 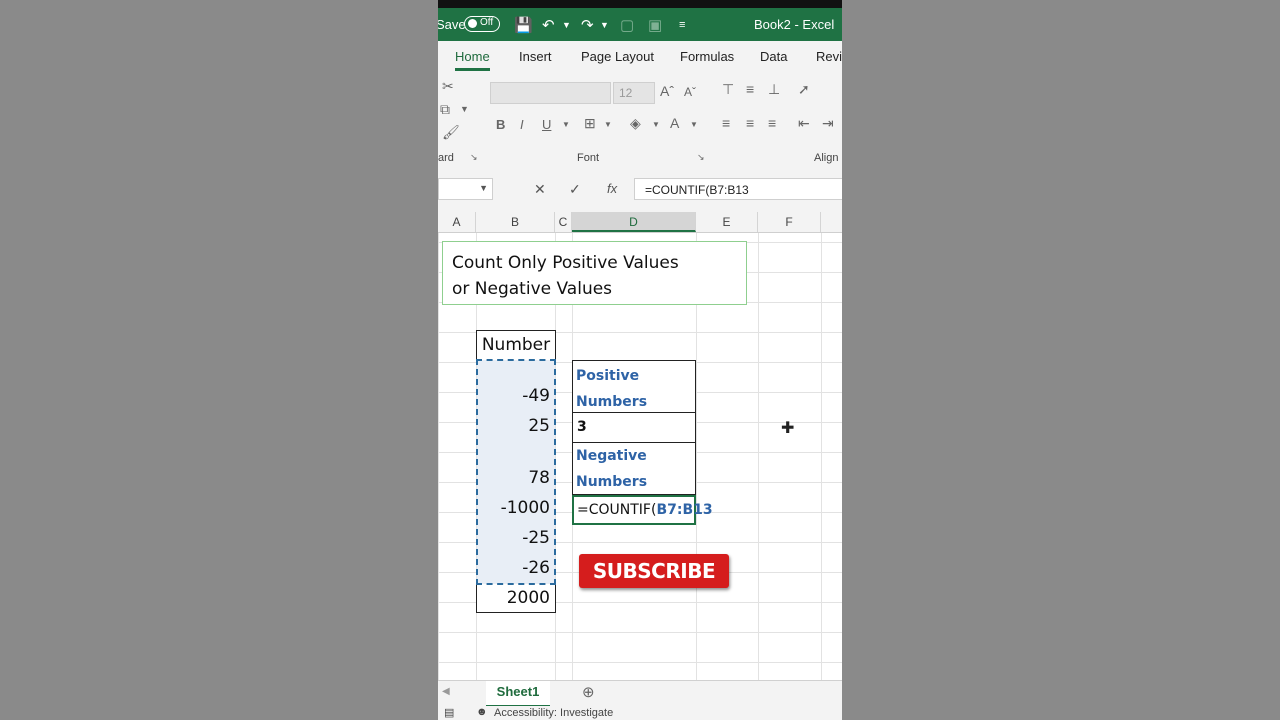 I want to click on formula-bar: ▼ ✕ ✓ fx =COUNTIF(B7:B13, so click(x=640, y=189).